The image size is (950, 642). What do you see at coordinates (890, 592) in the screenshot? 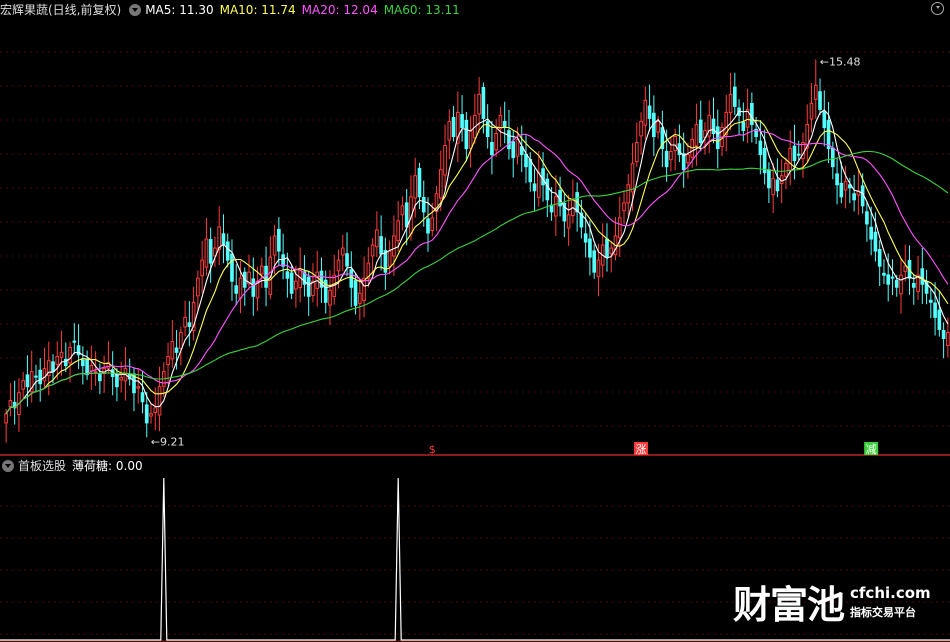
I see `watermark-url: cfchi.com` at bounding box center [890, 592].